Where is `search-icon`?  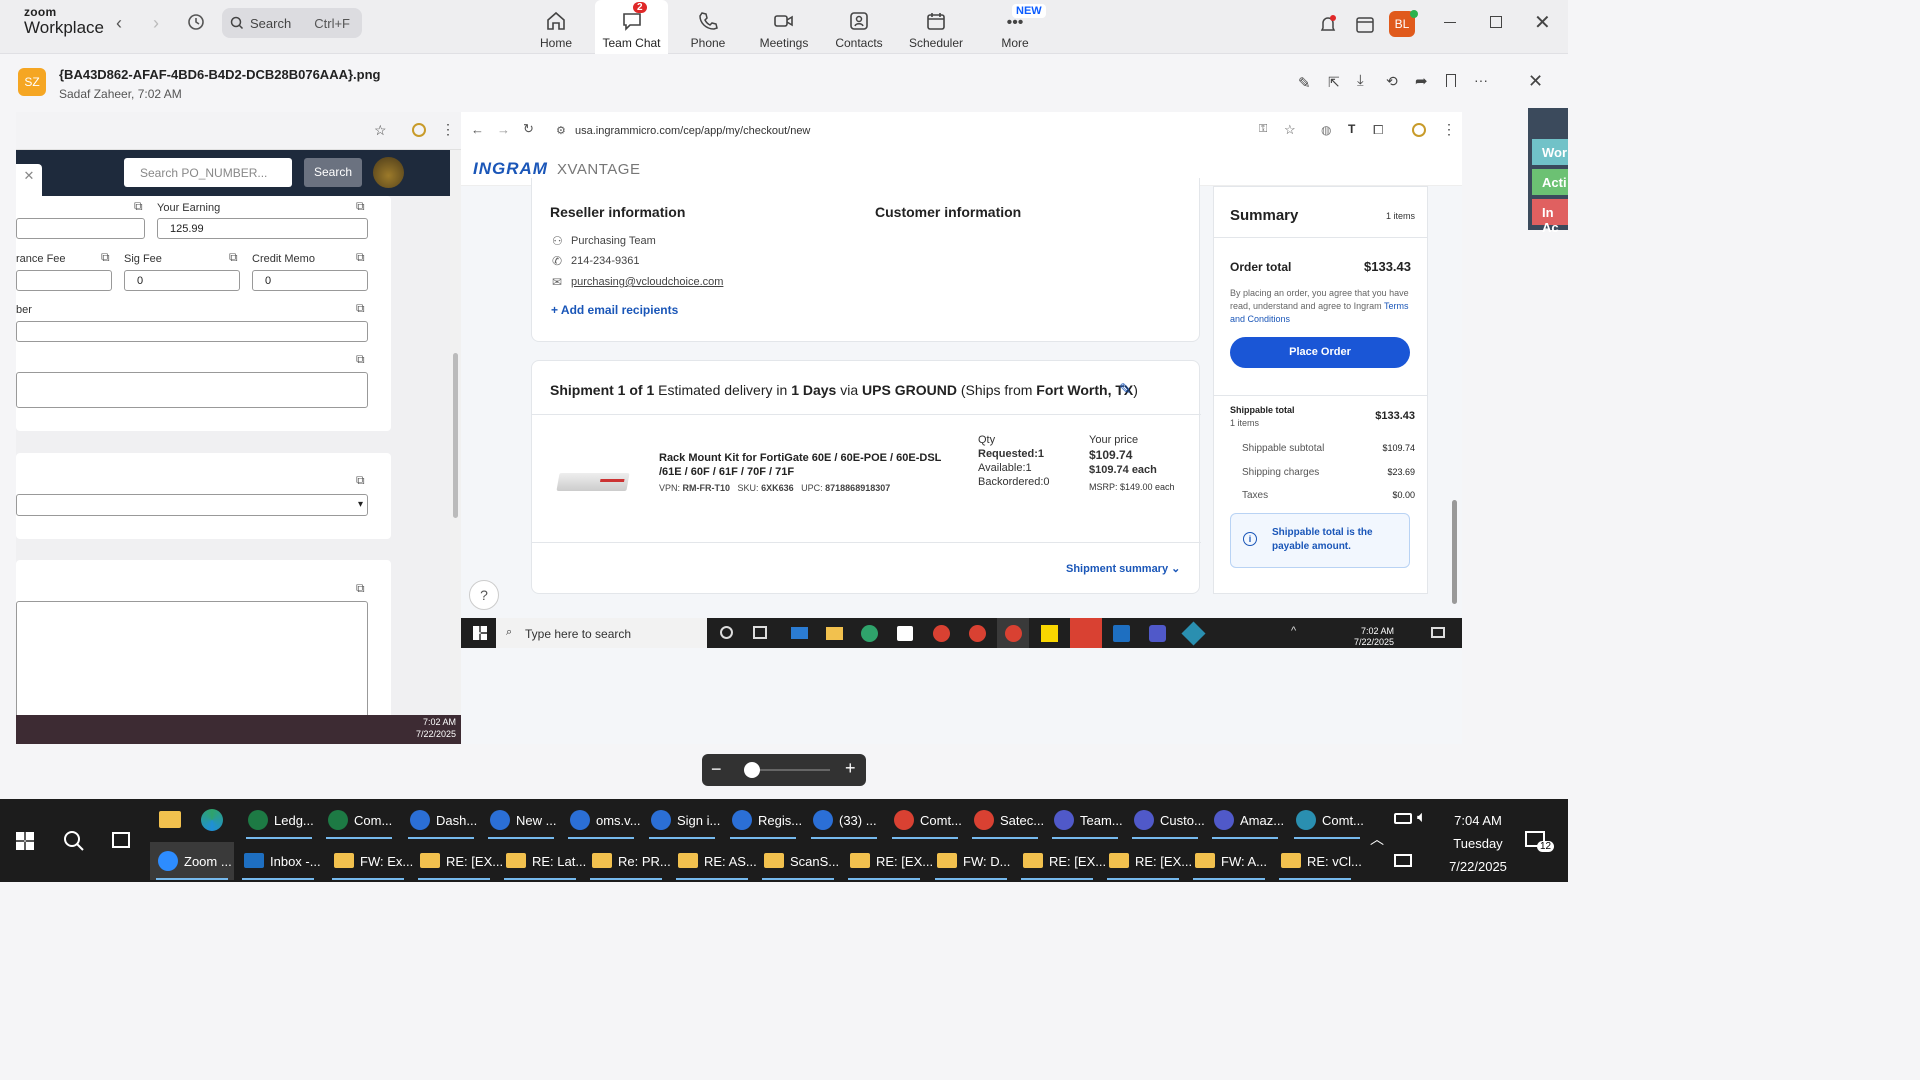 search-icon is located at coordinates (74, 841).